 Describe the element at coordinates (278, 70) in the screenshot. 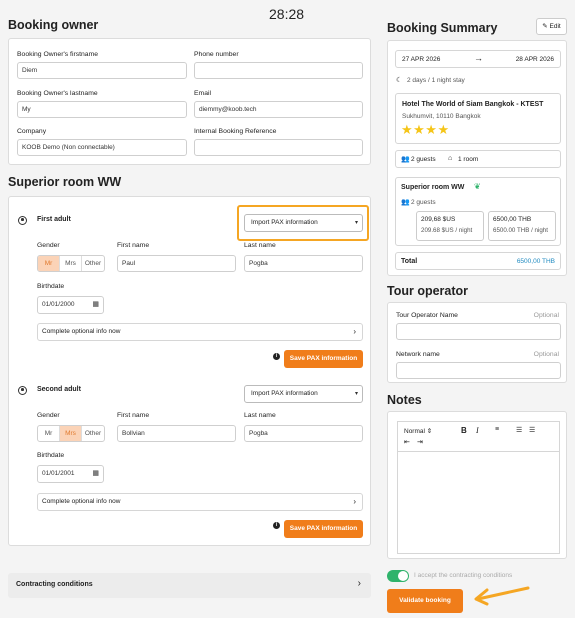

I see `phone-input` at that location.